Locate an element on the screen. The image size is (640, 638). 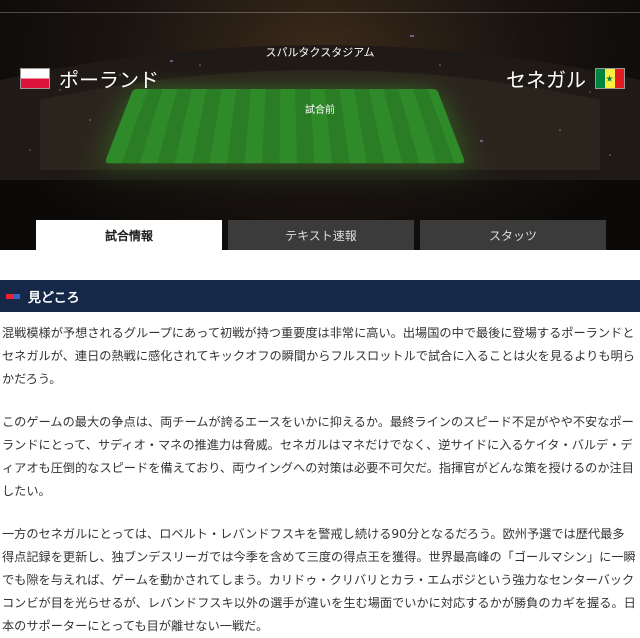
away-team-name: セネガル is located at coordinates (546, 80).